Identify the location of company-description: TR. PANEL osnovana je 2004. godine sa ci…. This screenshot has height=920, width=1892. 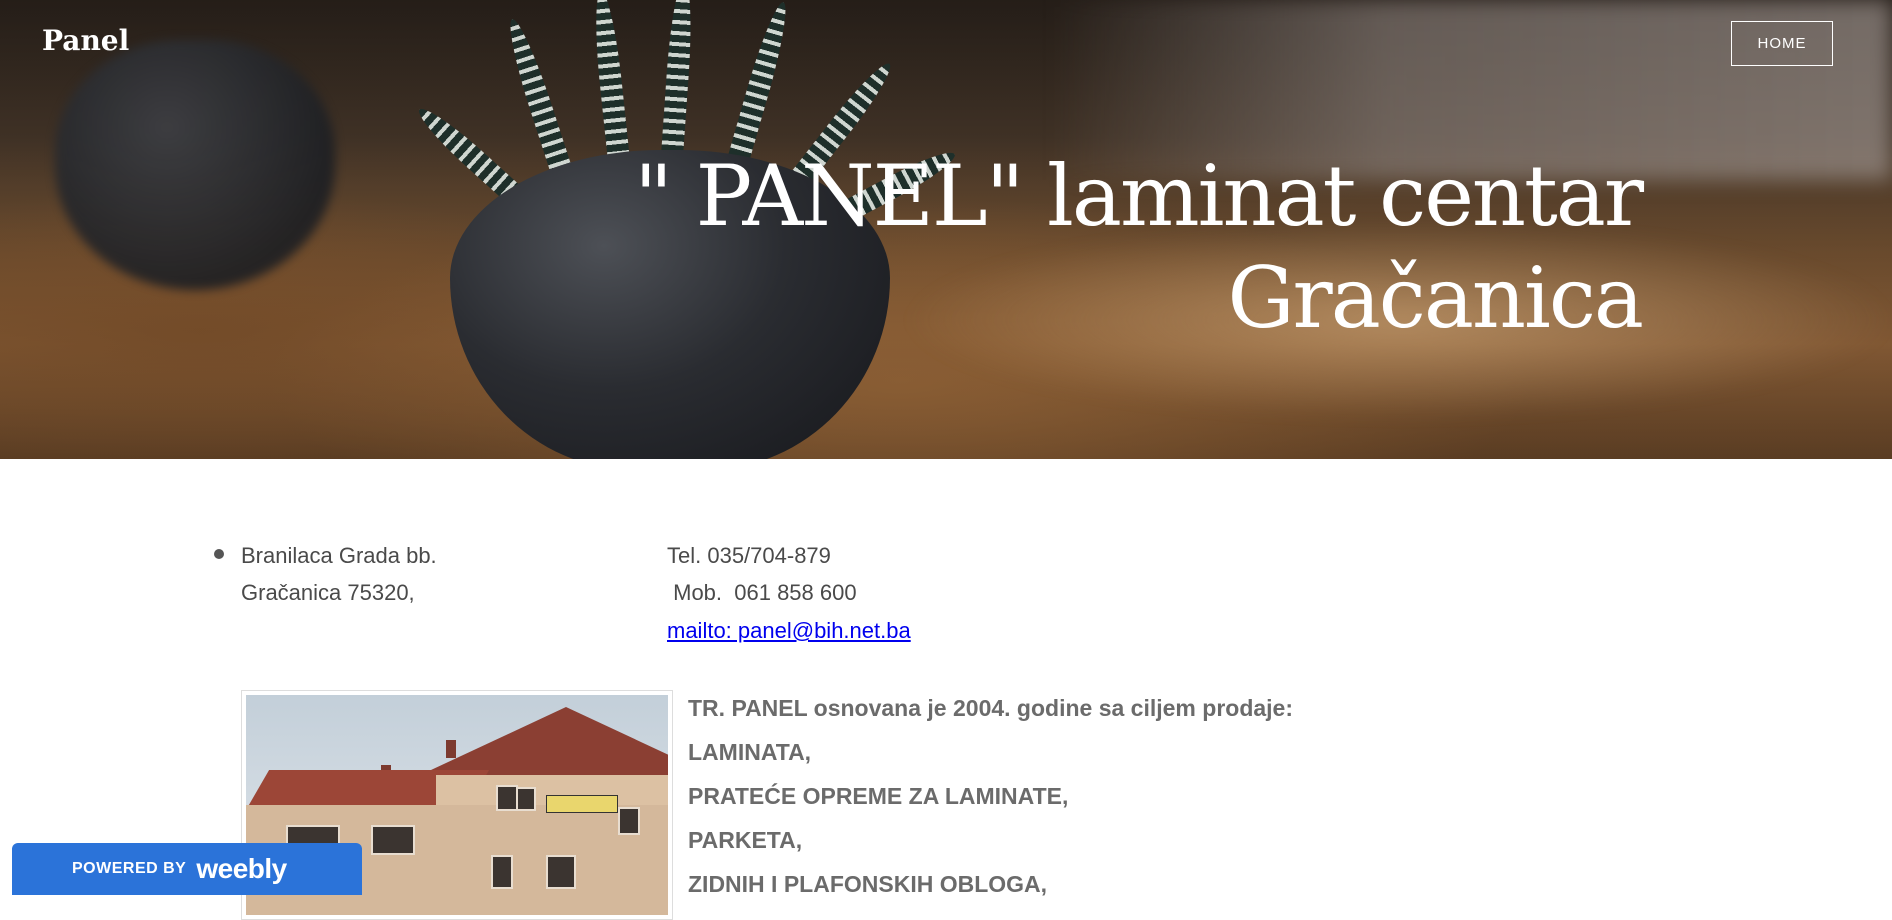
(990, 796).